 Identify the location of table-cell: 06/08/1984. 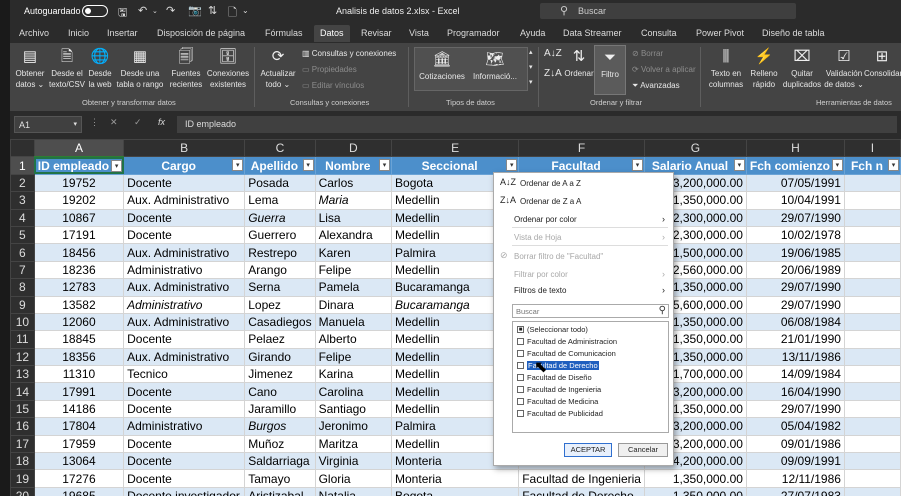
(795, 322).